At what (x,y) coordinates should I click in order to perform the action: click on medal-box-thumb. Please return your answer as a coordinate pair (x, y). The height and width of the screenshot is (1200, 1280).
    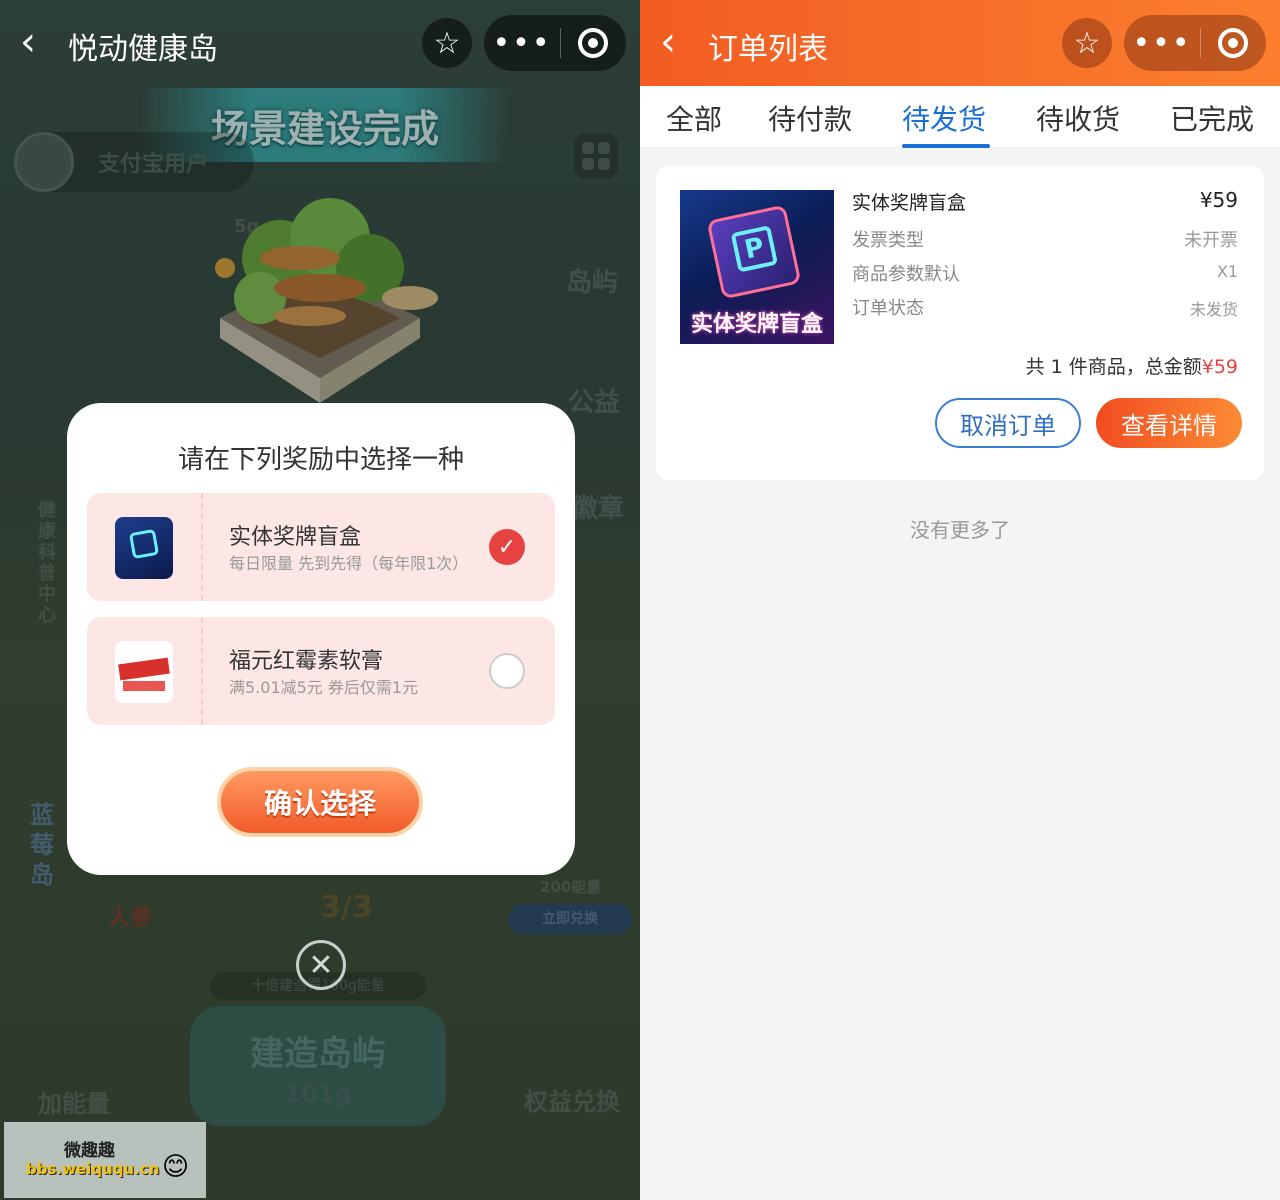
    Looking at the image, I should click on (144, 548).